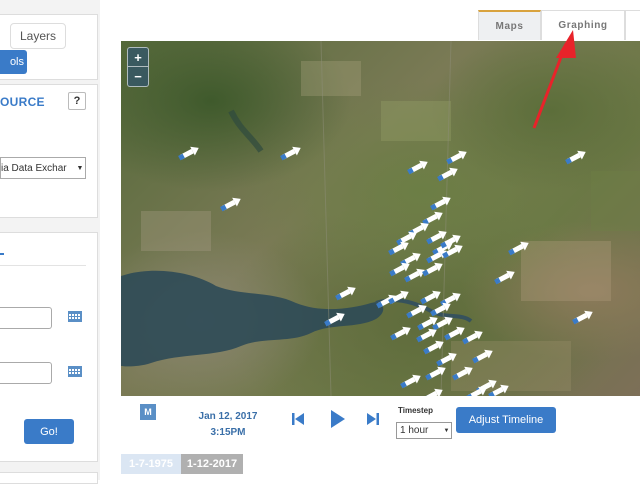  I want to click on map-mode-button: M, so click(148, 412).